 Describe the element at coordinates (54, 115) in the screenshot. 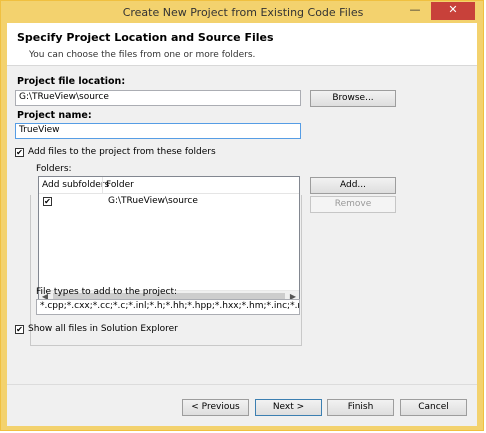

I see `project-name-label: Project name:` at that location.